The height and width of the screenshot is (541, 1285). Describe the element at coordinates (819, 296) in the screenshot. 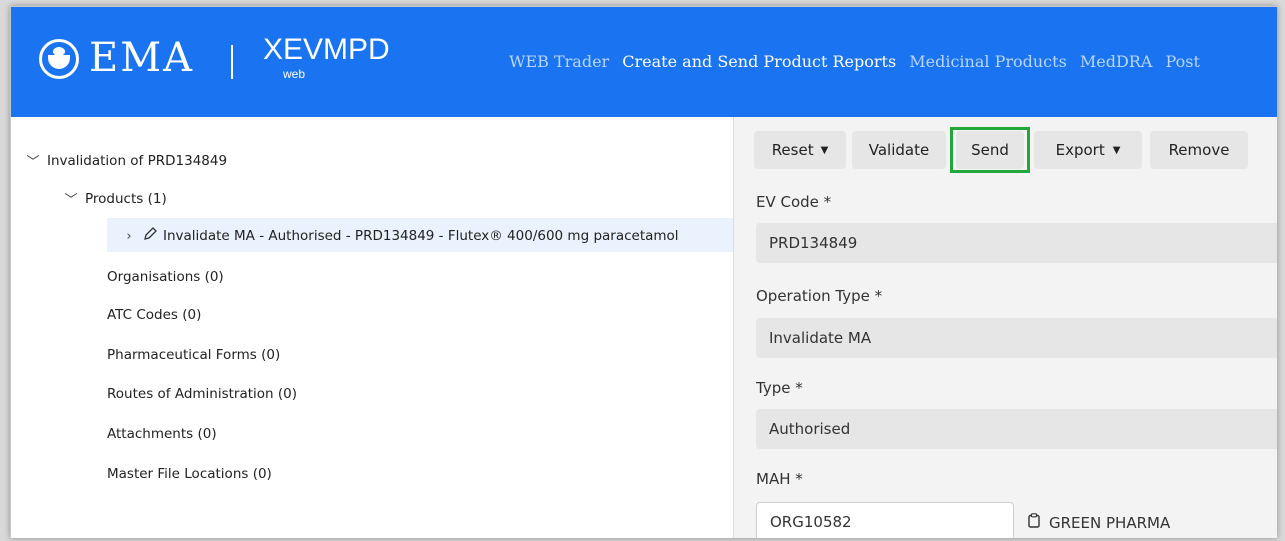

I see `operation-type-label: Operation Type *` at that location.